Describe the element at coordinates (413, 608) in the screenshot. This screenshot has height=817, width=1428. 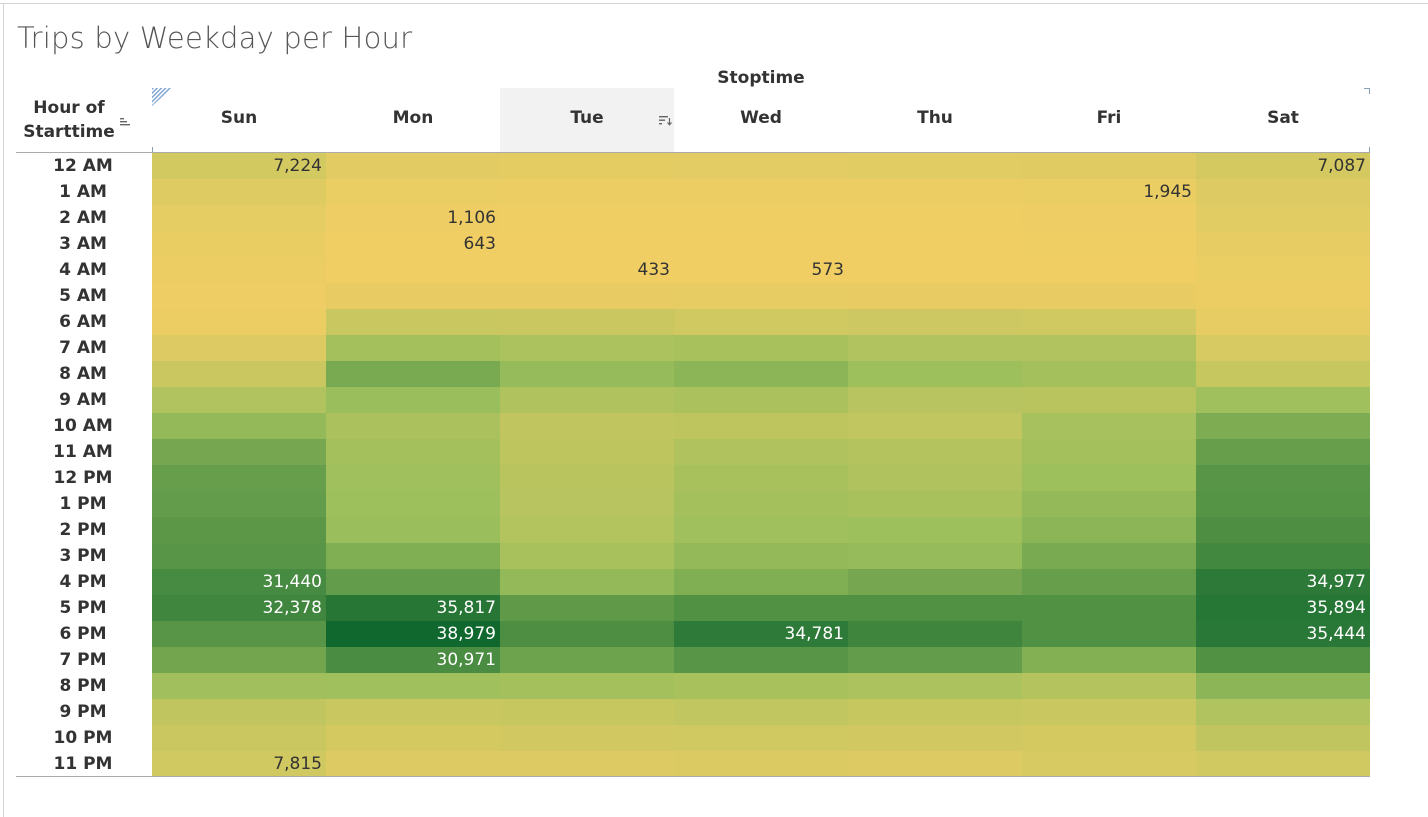
I see `heatmap-cell: 35,817` at that location.